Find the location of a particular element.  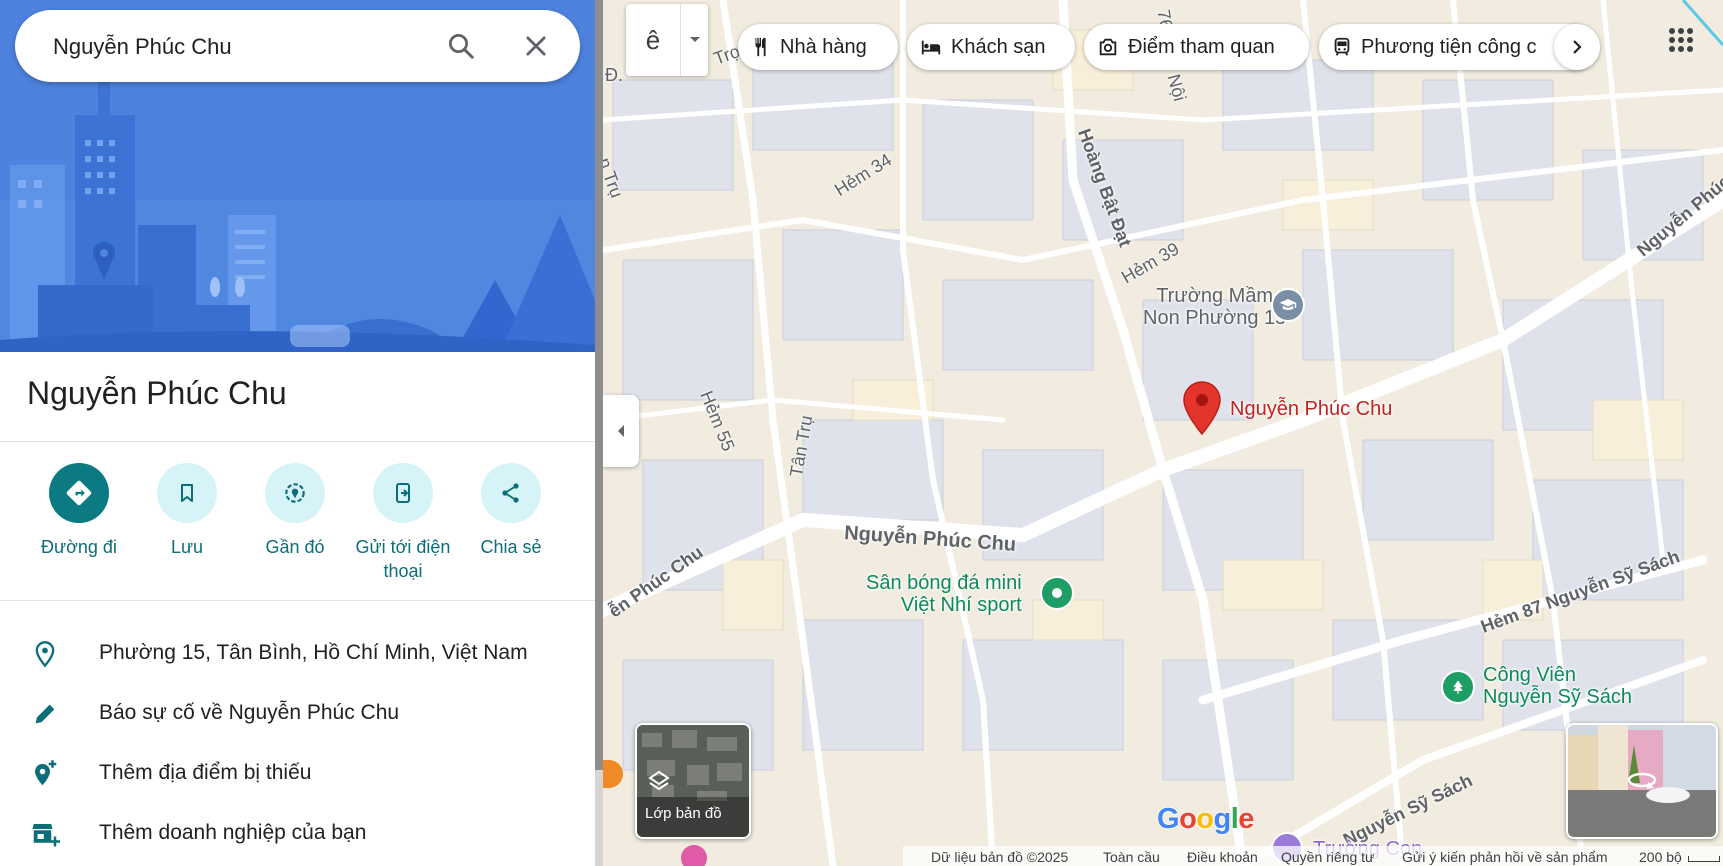

google-logo: Google is located at coordinates (1205, 819).